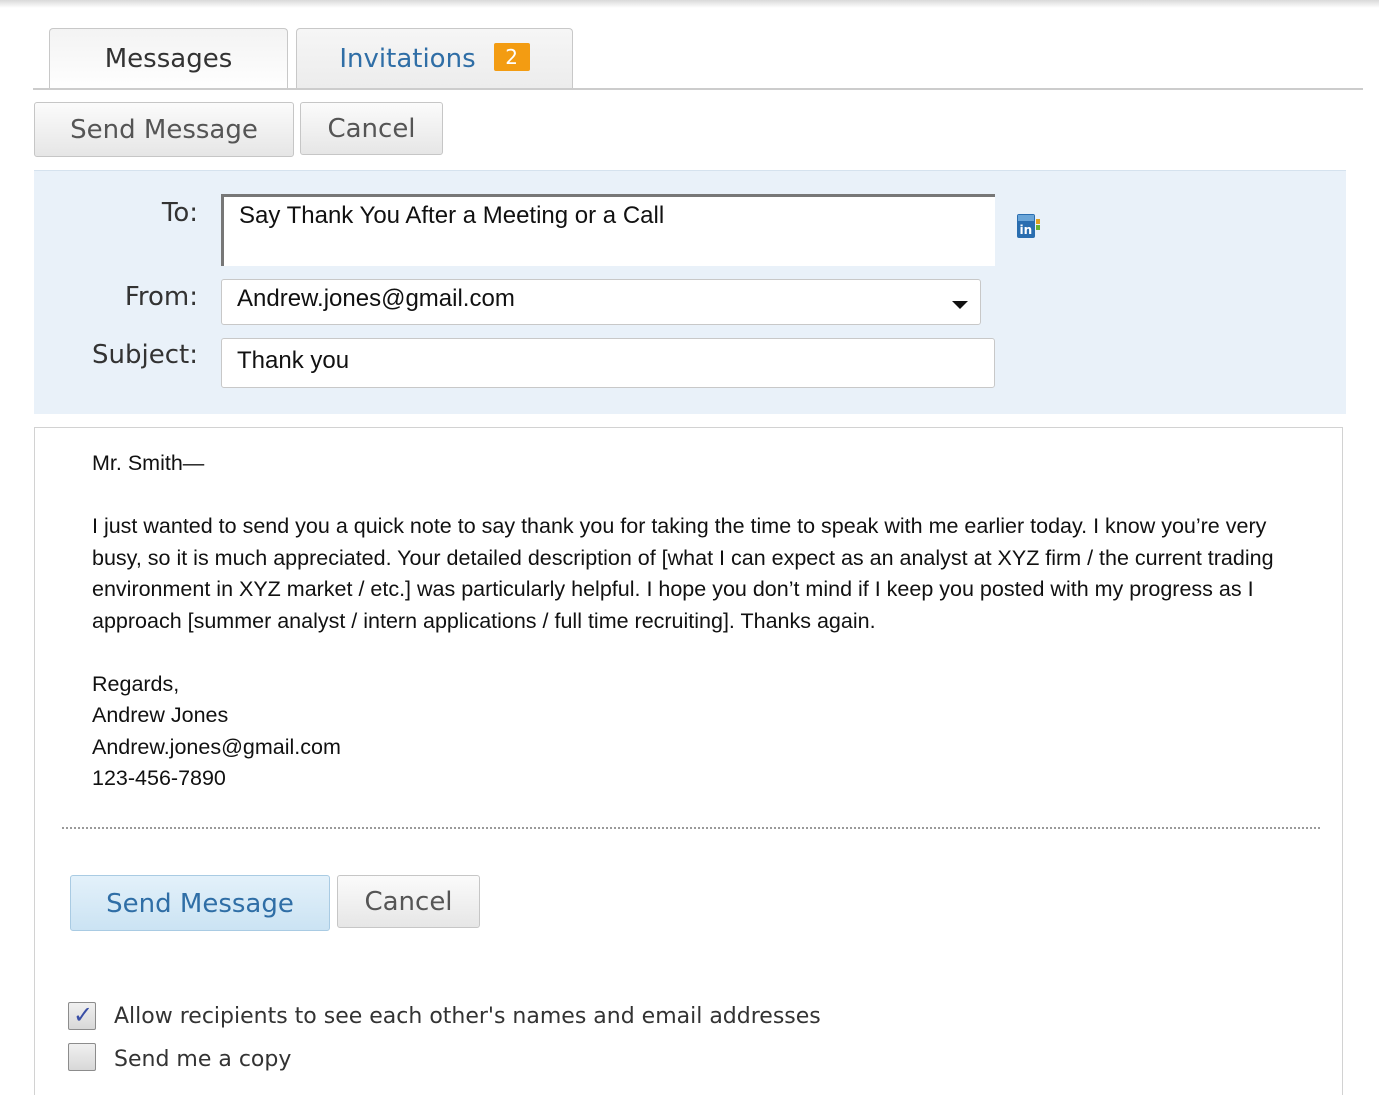  Describe the element at coordinates (376, 298) in the screenshot. I see `from-select-value: Andrew.jones@gmail.com` at that location.